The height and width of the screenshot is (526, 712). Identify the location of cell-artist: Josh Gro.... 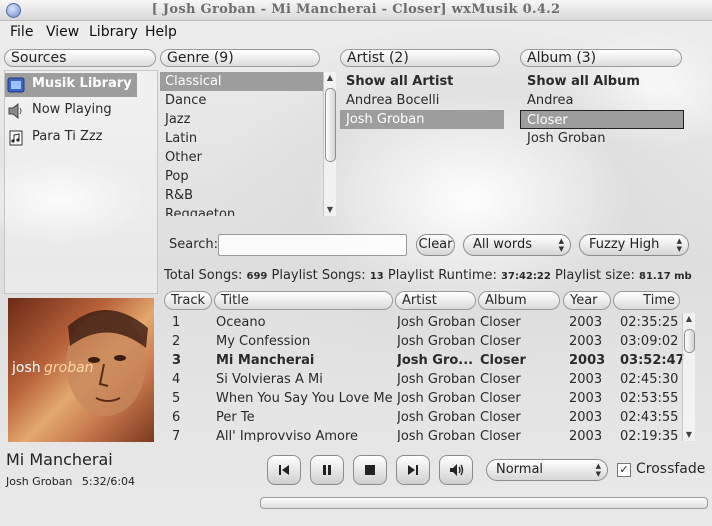
(435, 360).